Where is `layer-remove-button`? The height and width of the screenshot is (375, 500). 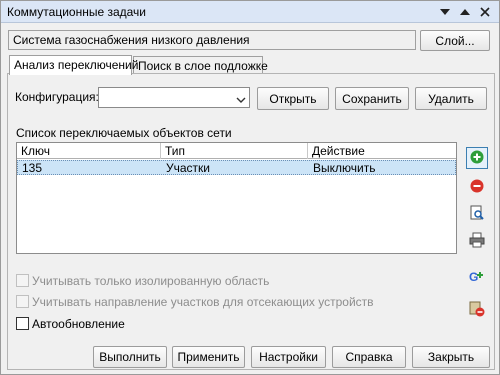 layer-remove-button is located at coordinates (477, 310).